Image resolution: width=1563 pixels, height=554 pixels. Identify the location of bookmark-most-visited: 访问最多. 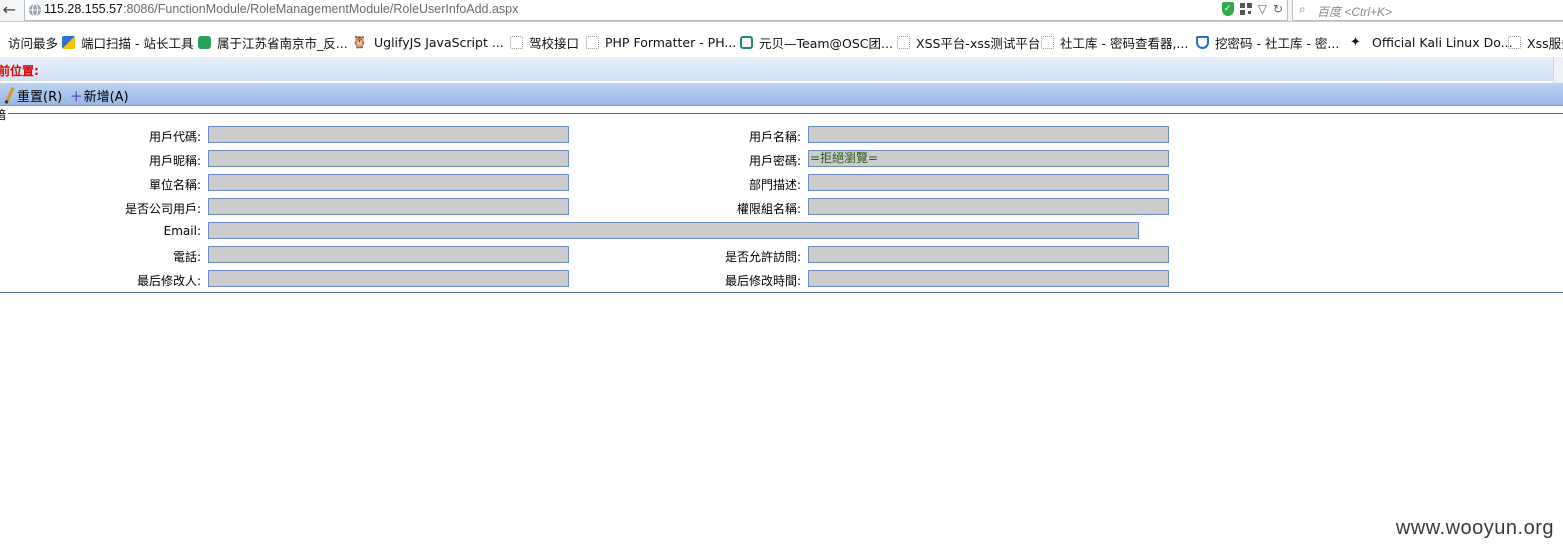
(33, 42).